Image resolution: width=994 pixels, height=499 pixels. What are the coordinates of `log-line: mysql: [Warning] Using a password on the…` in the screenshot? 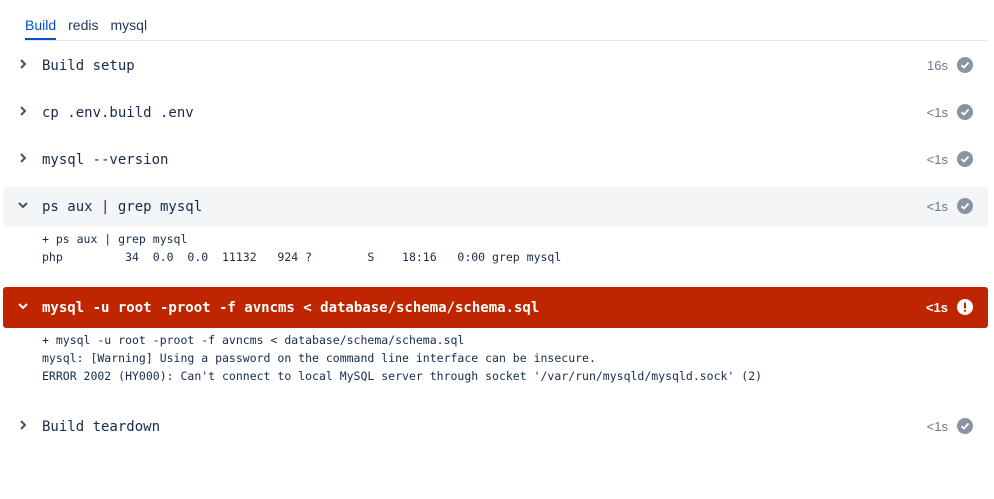 It's located at (319, 358).